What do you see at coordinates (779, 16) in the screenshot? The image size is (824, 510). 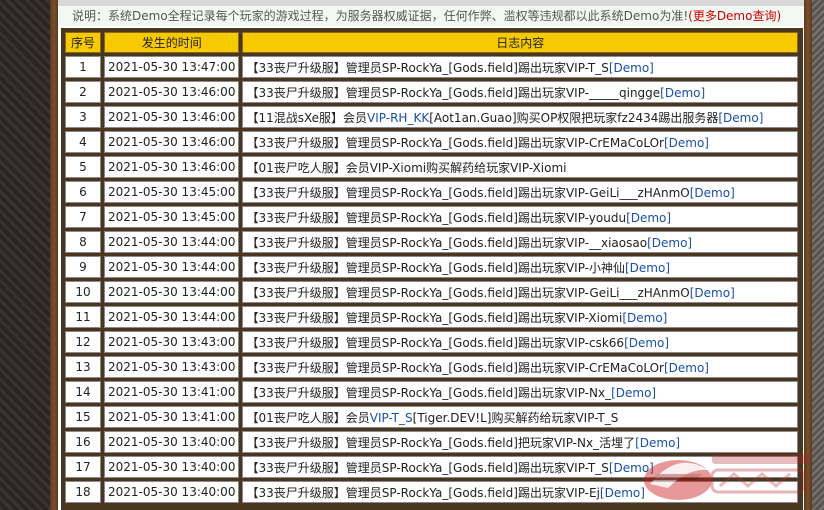 I see `notice-paren-close: )` at bounding box center [779, 16].